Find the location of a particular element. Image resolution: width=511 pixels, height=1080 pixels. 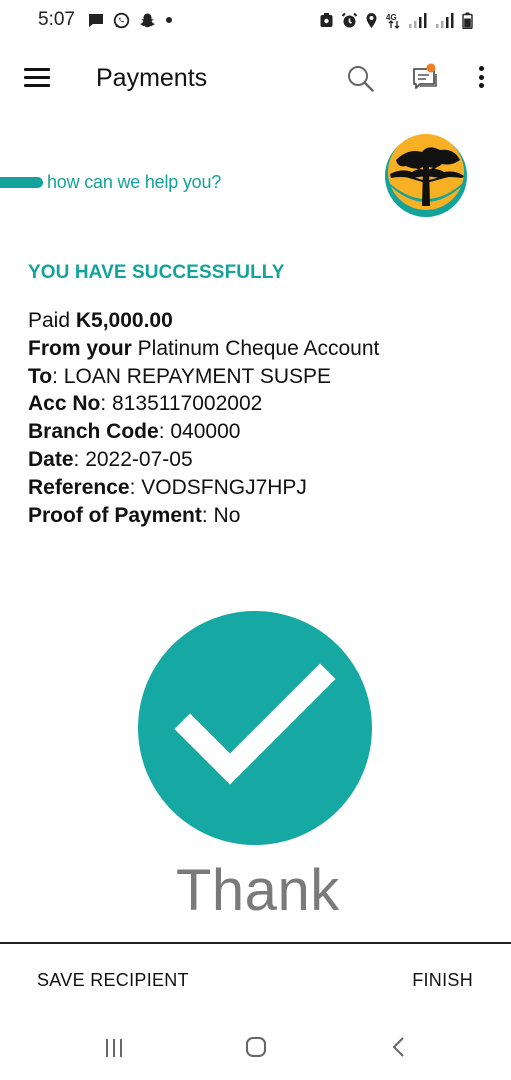

home-icon is located at coordinates (256, 1049).